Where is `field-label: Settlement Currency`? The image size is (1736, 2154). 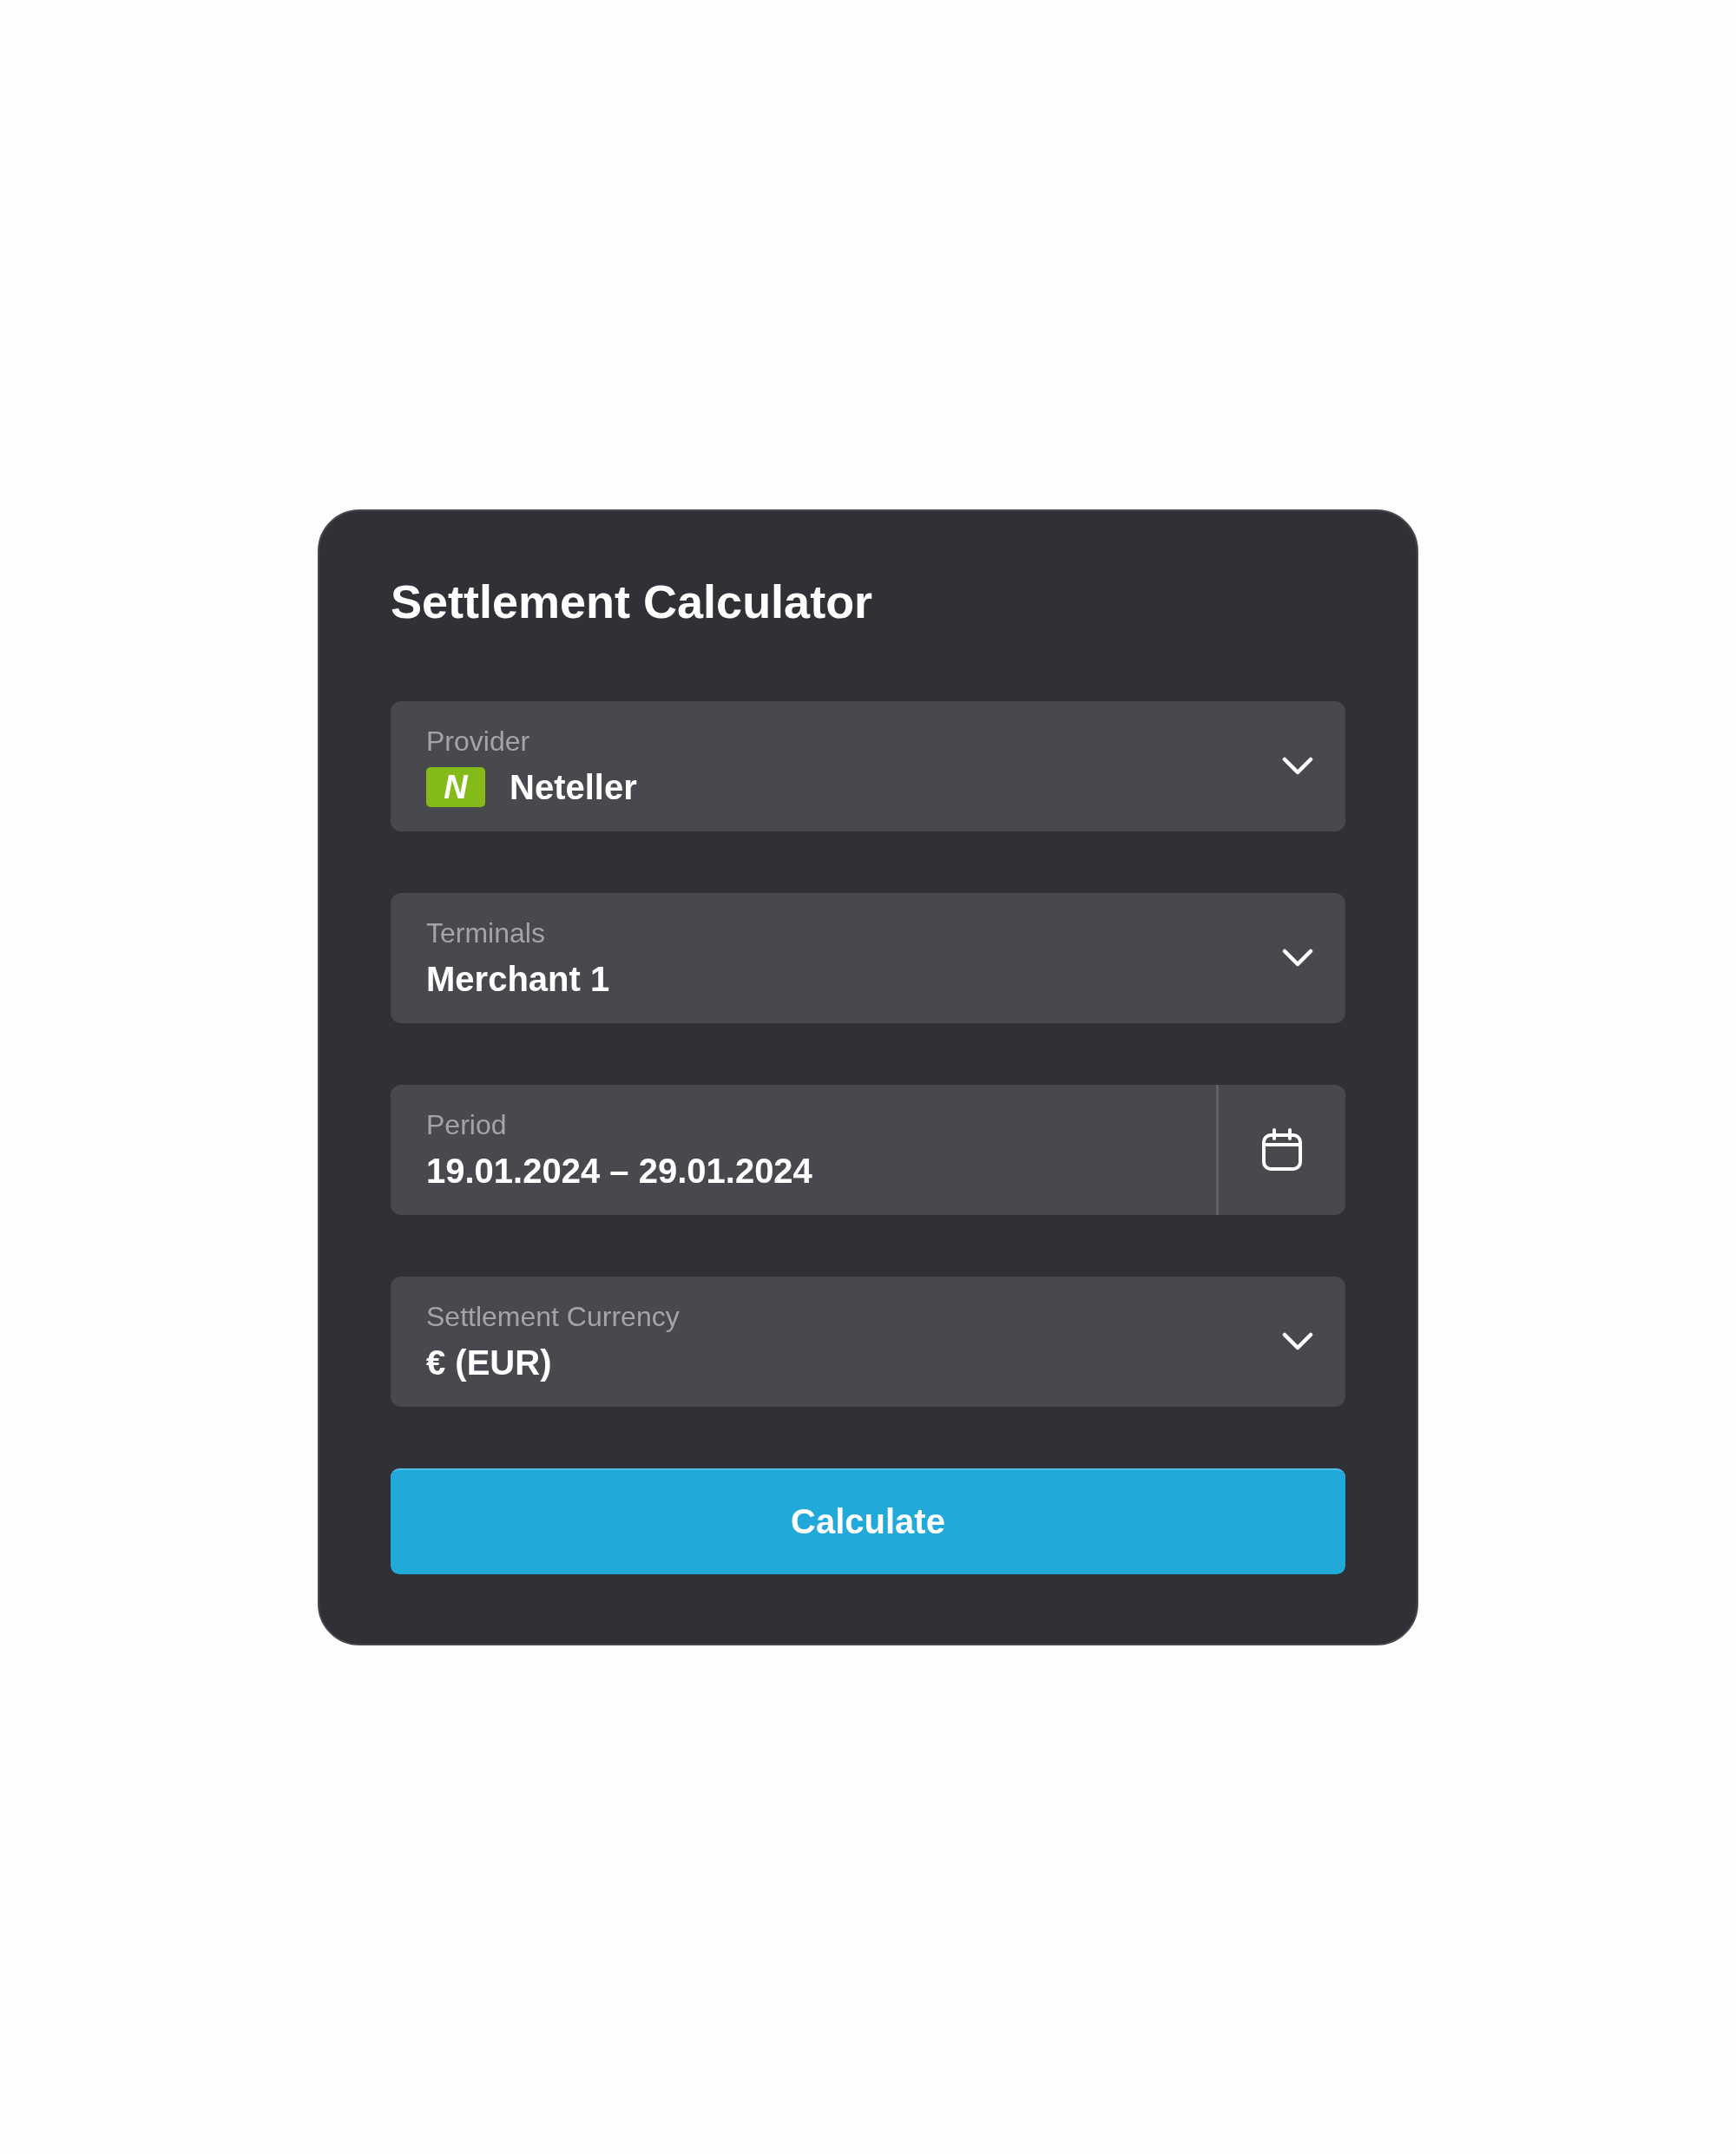 field-label: Settlement Currency is located at coordinates (553, 1316).